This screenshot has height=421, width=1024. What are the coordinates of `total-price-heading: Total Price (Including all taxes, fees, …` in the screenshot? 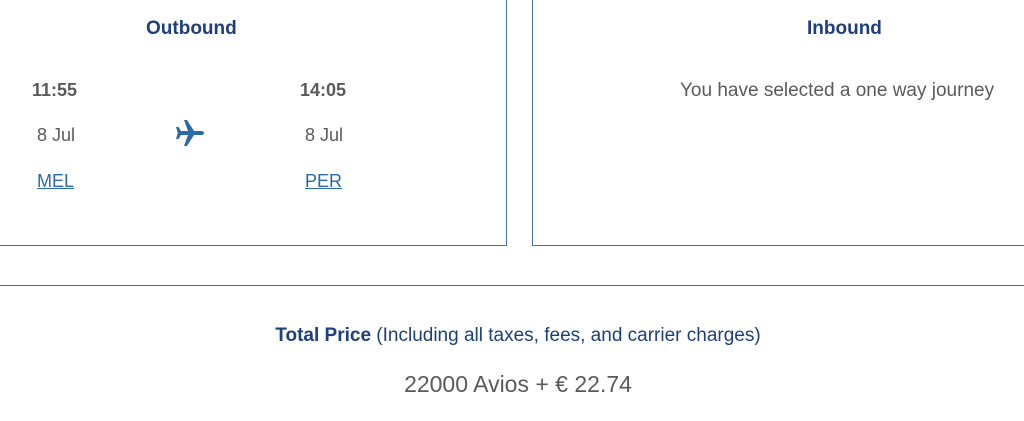 It's located at (512, 336).